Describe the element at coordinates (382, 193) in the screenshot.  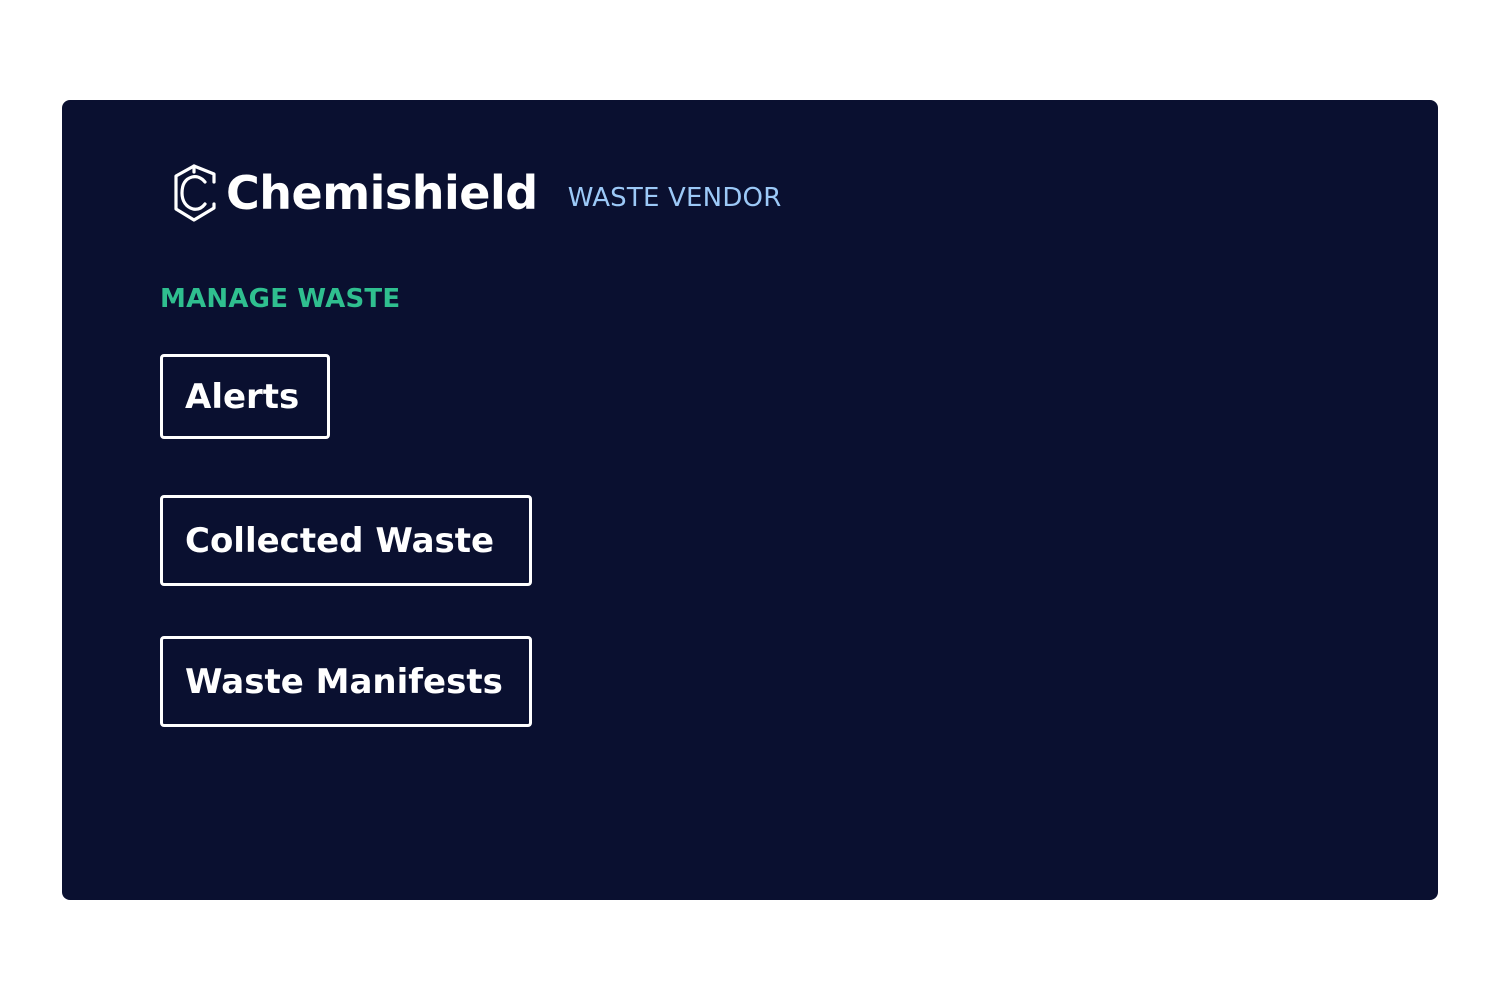
I see `brand-name: Chemishield` at that location.